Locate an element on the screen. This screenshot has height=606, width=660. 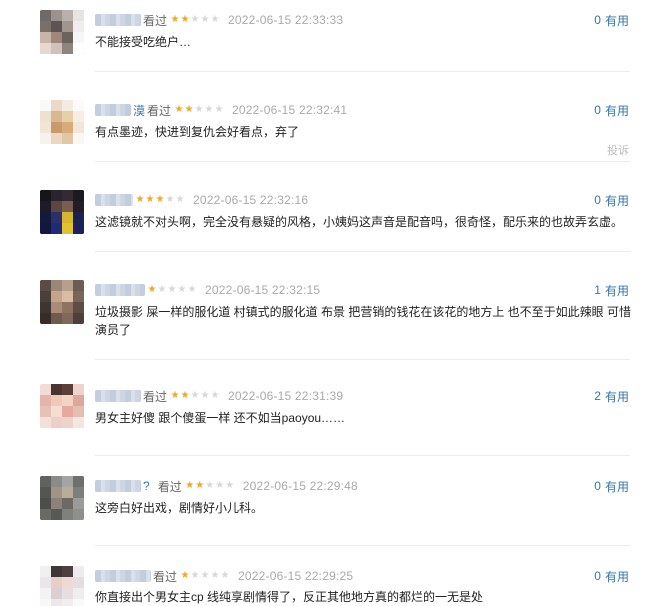
comment-text: 你直接出个男女主cp 线纯享剧情得了，反正其他地方真的都烂的一无是处 is located at coordinates (289, 597).